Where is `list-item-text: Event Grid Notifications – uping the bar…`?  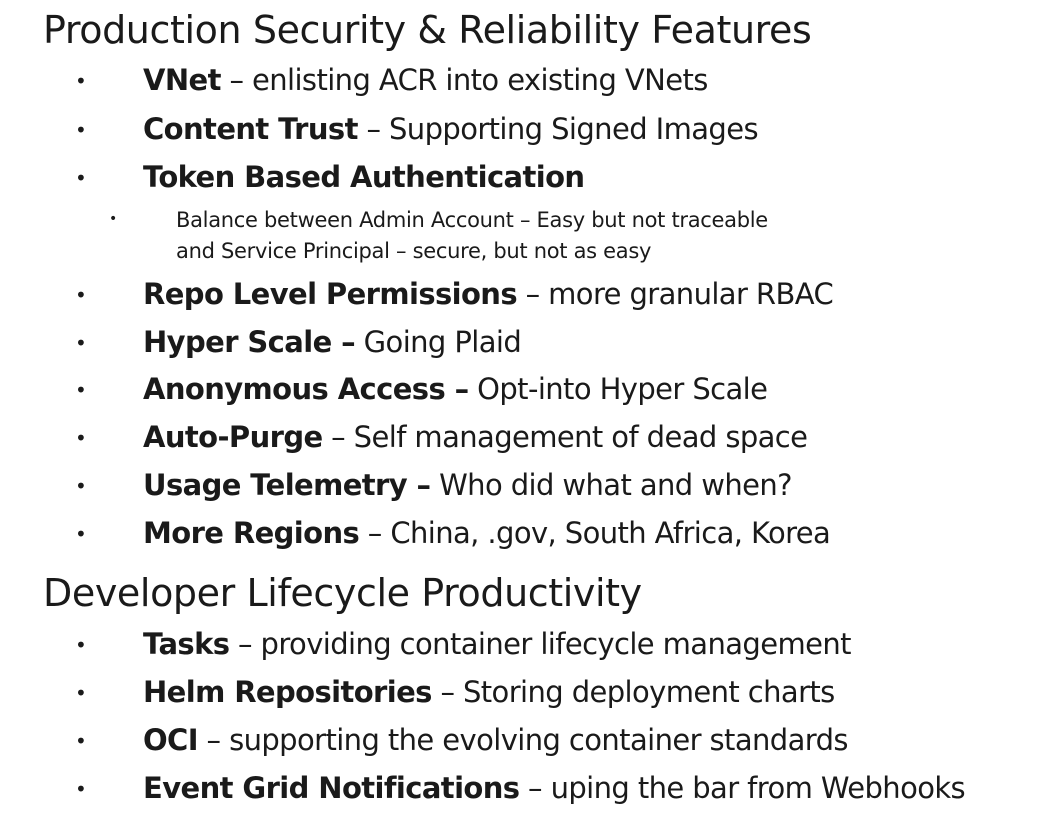 list-item-text: Event Grid Notifications – uping the bar… is located at coordinates (554, 788).